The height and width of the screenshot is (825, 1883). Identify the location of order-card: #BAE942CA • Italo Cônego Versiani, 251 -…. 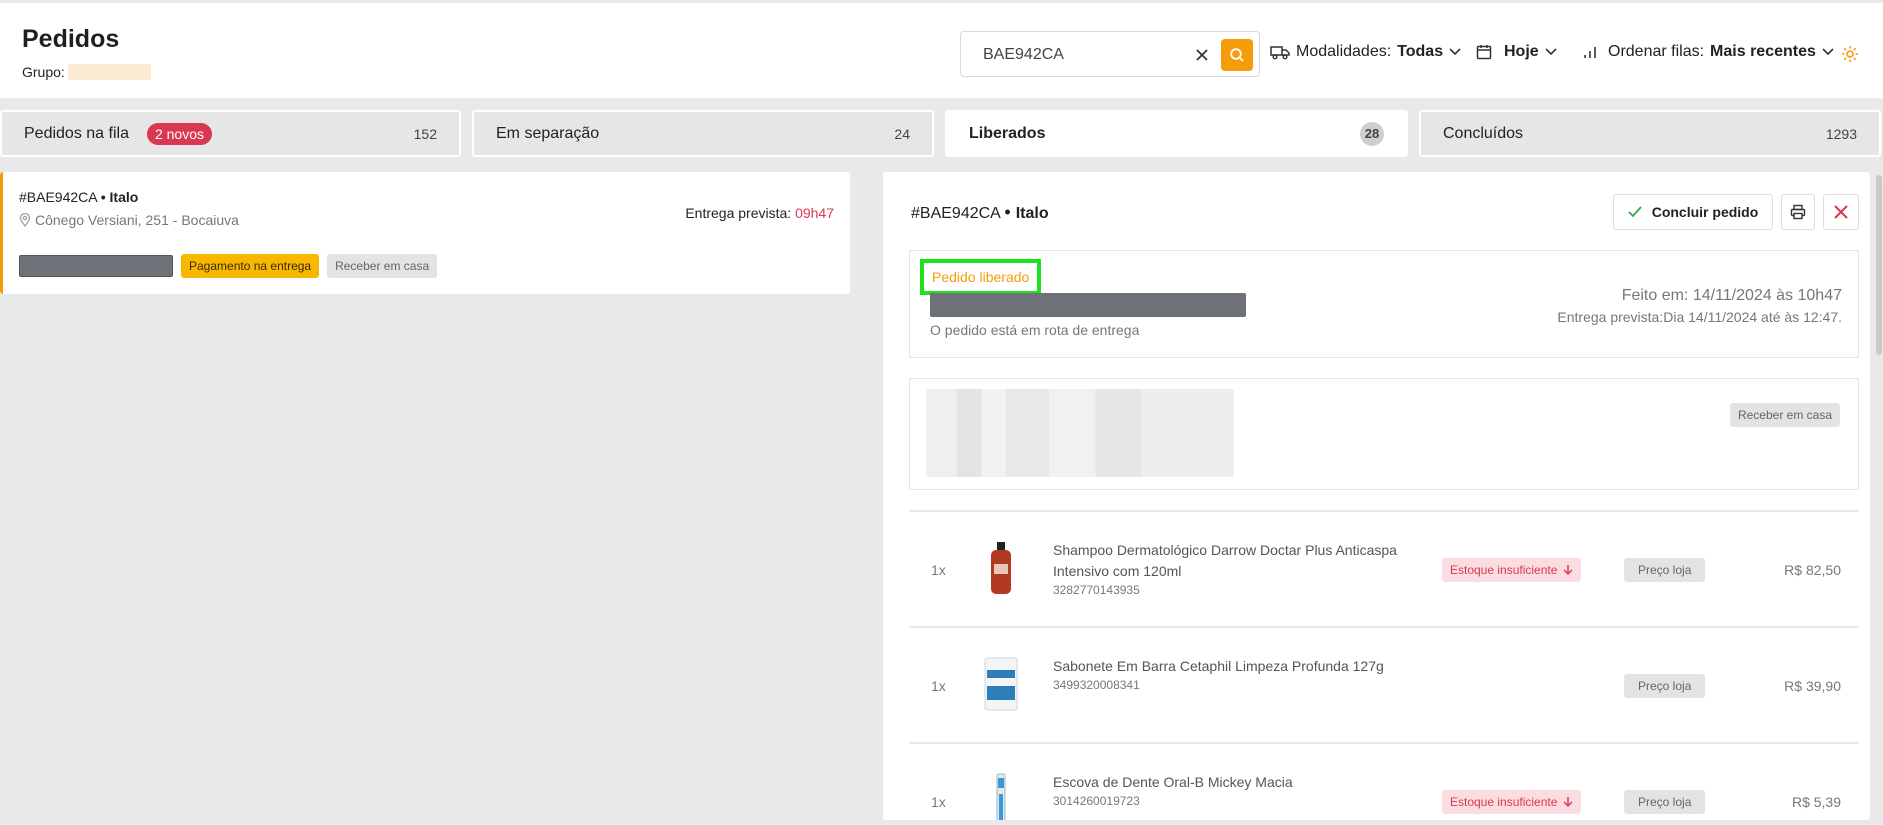
(425, 233).